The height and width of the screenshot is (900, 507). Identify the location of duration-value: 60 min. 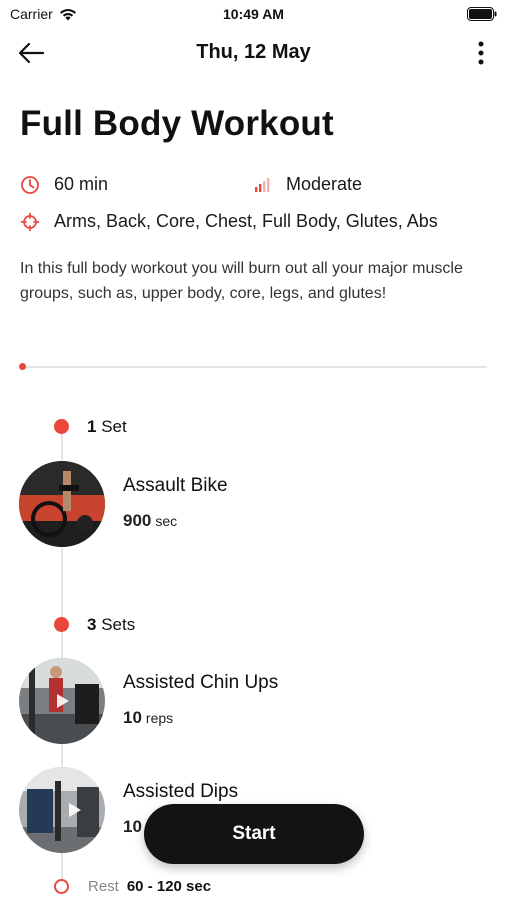
(81, 184).